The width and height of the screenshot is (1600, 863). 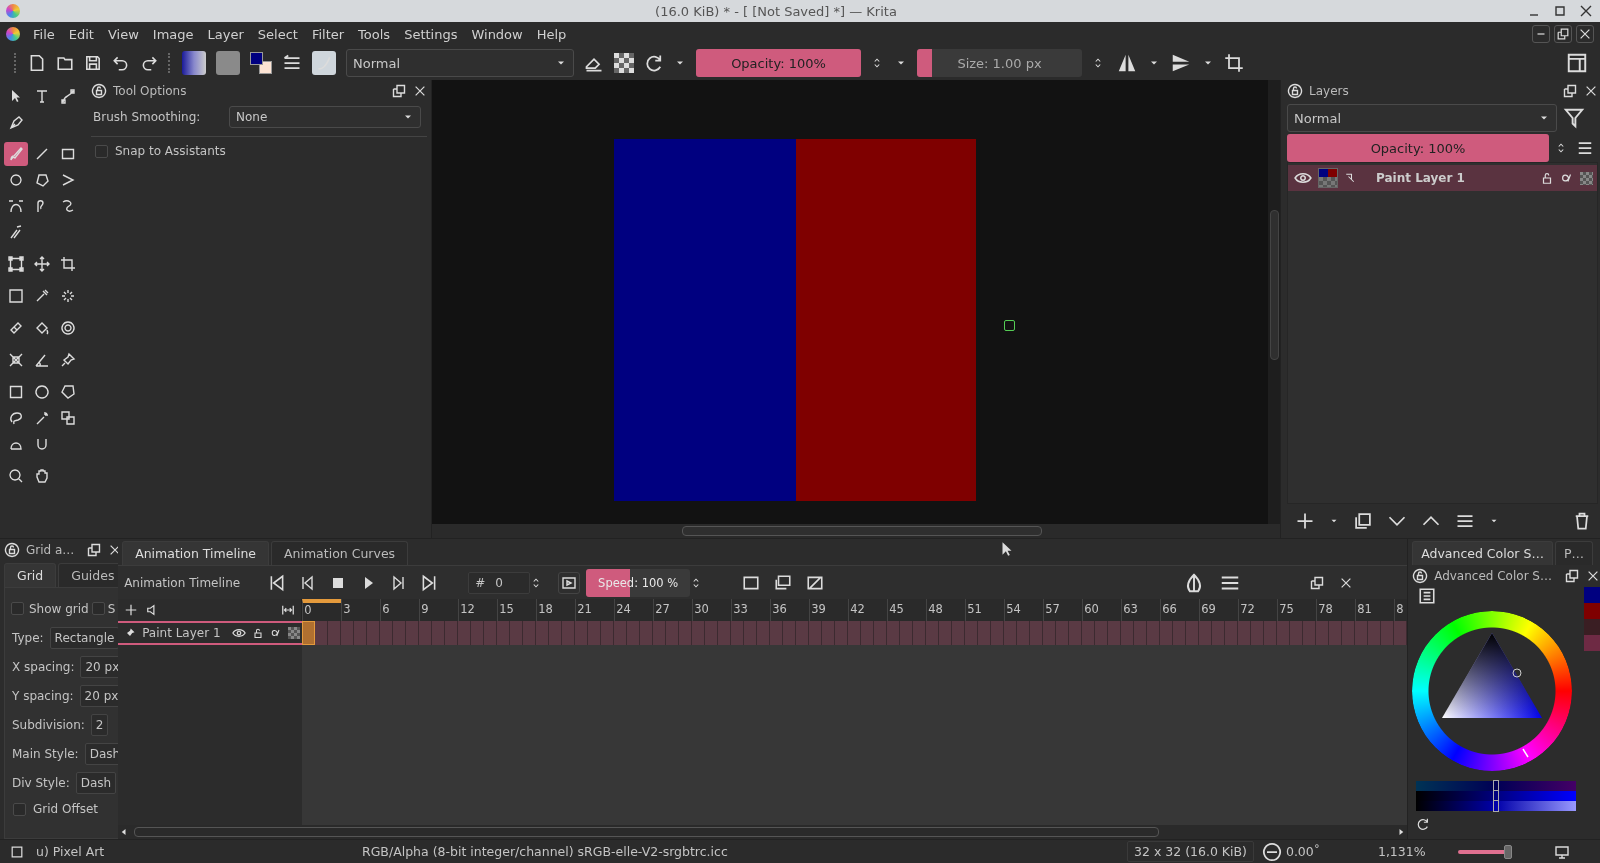 What do you see at coordinates (265, 67) in the screenshot?
I see `background-color-swatch` at bounding box center [265, 67].